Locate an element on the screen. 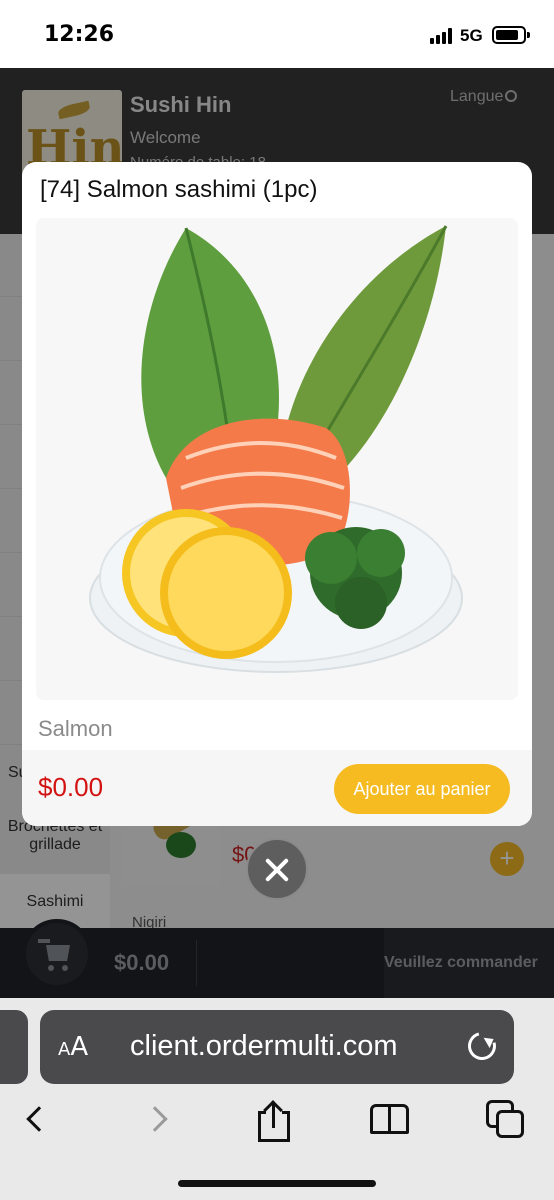 The image size is (554, 1200). add-to-cart-button: Ajouter au panier is located at coordinates (422, 789).